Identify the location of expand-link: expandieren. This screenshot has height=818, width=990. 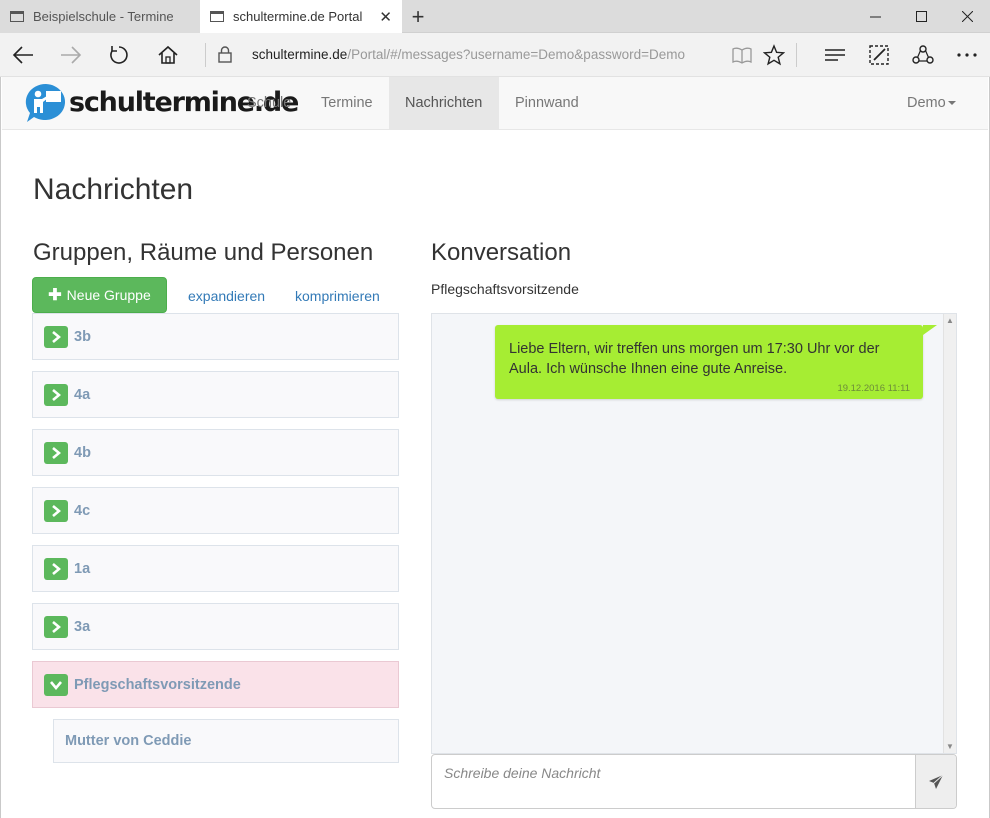
(226, 296).